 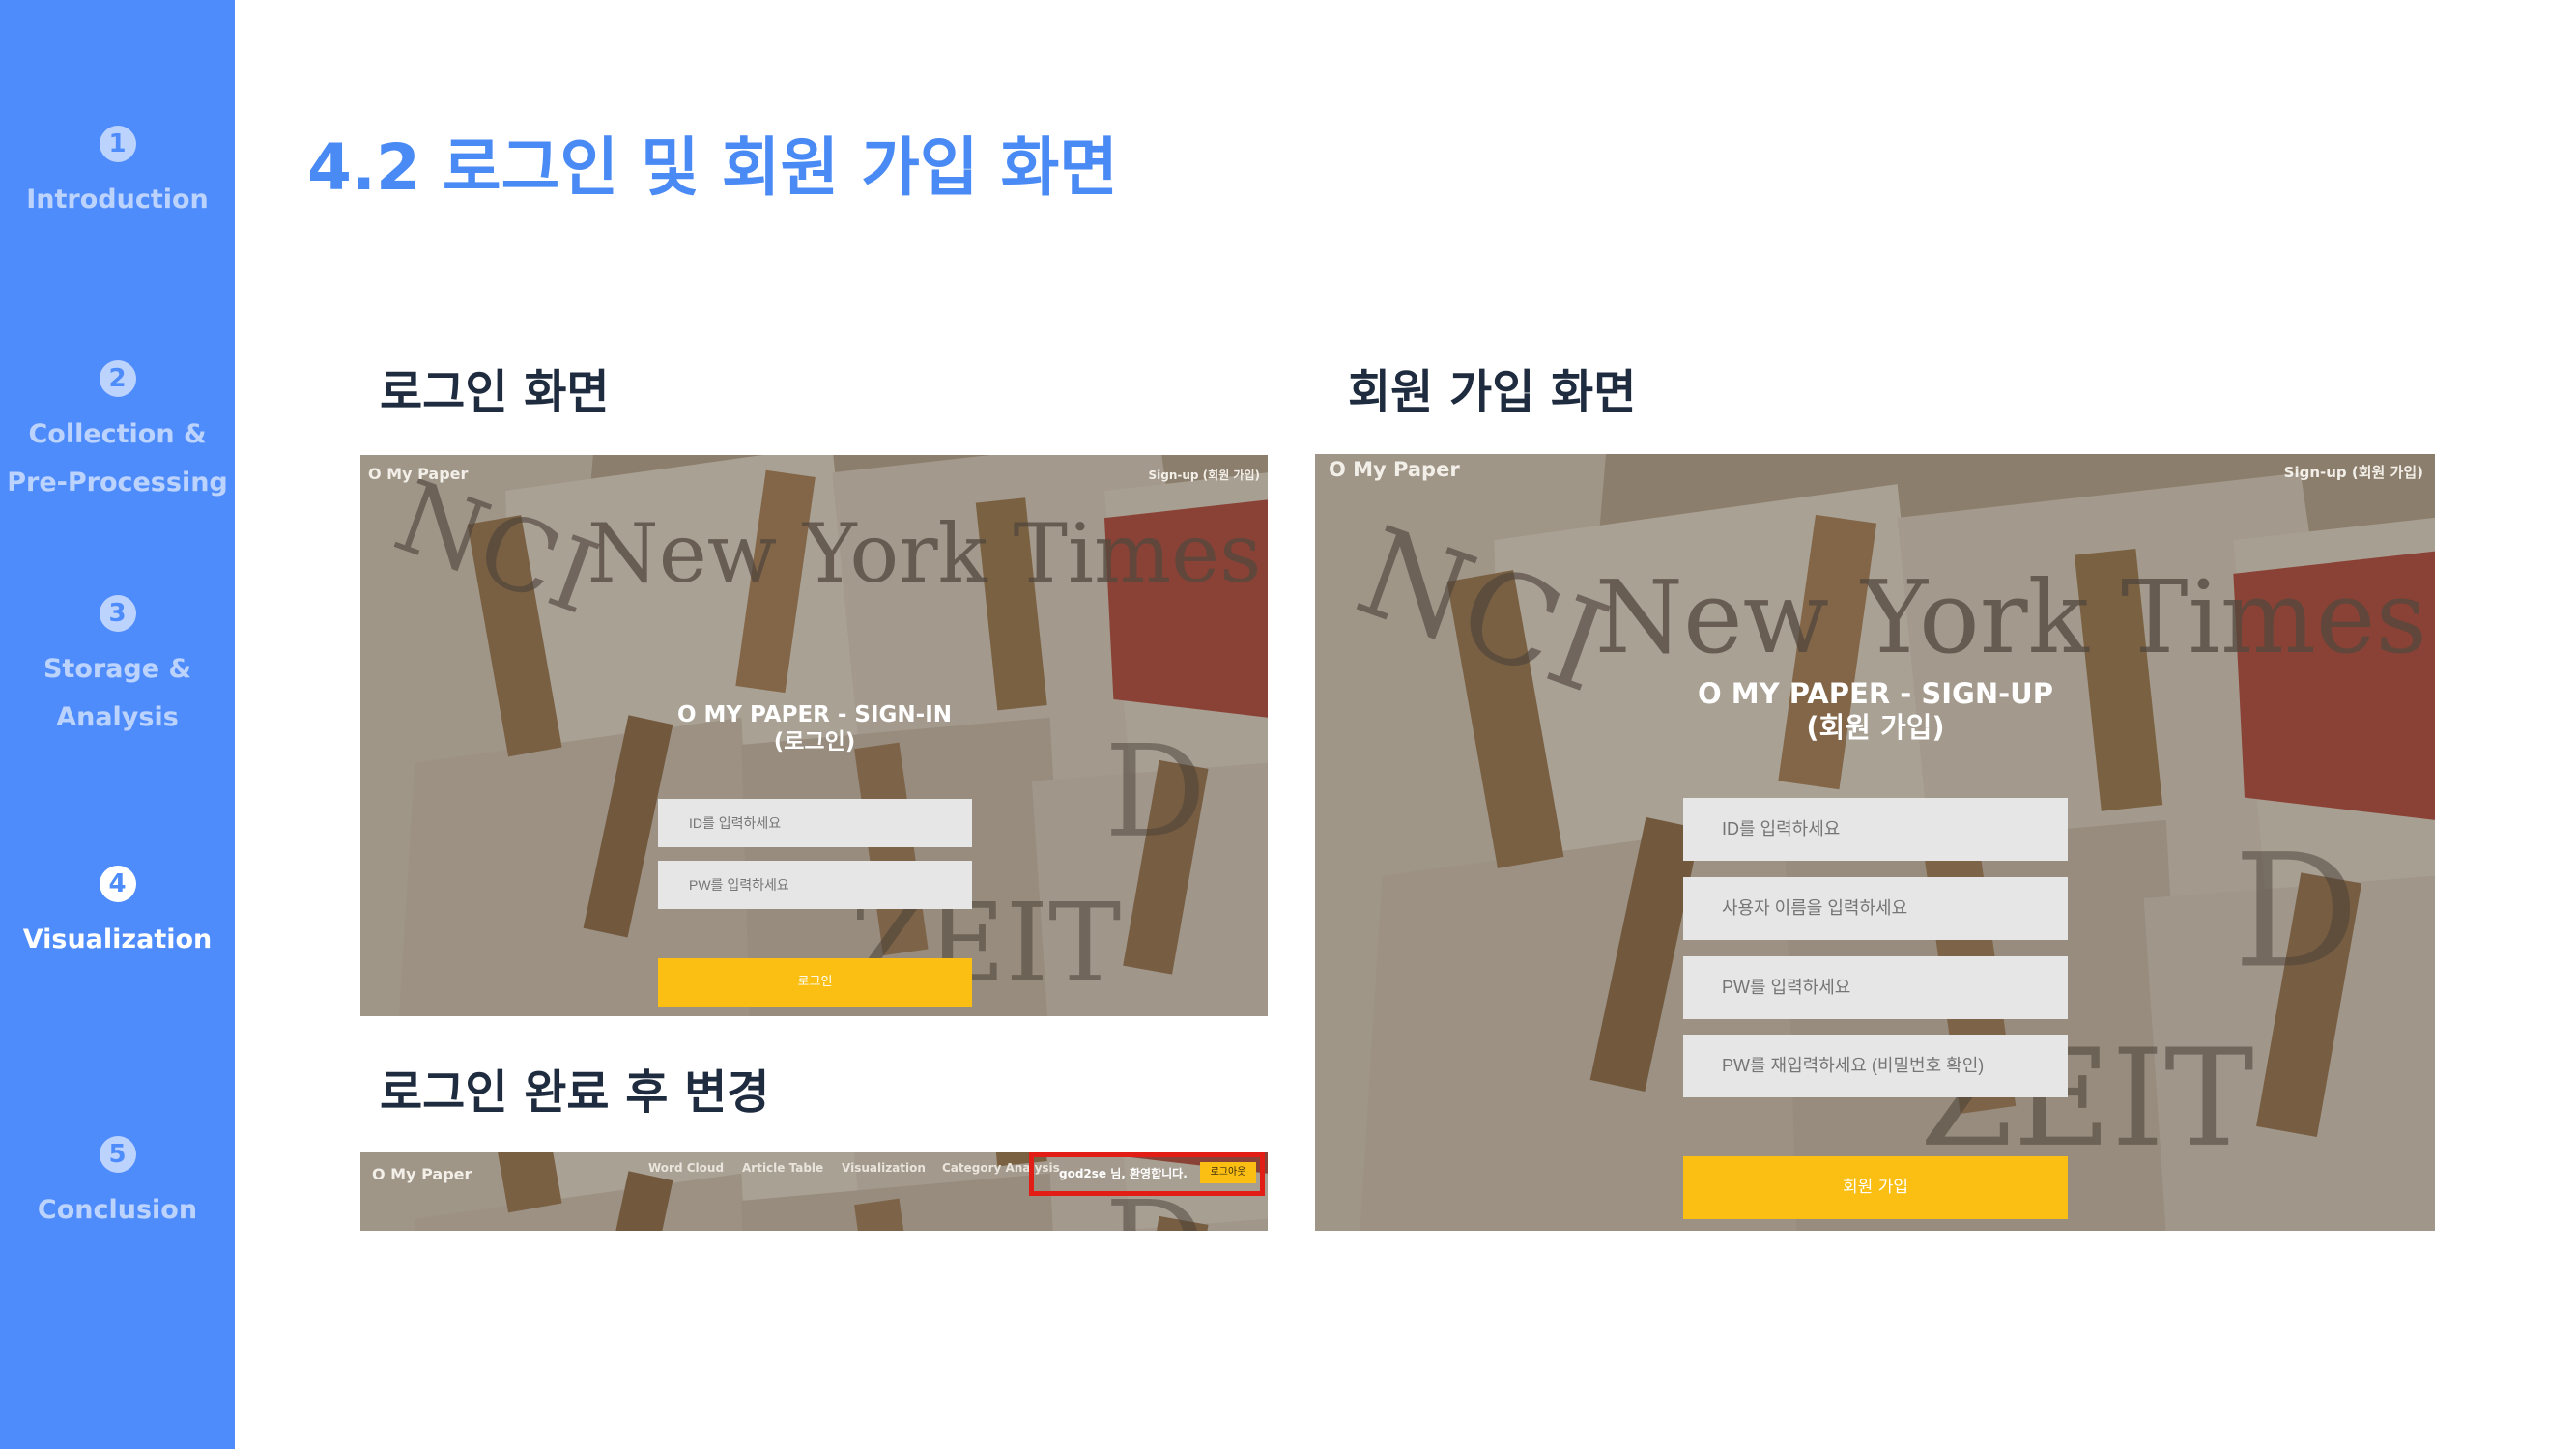 What do you see at coordinates (118, 144) in the screenshot?
I see `number-1-icon: 1` at bounding box center [118, 144].